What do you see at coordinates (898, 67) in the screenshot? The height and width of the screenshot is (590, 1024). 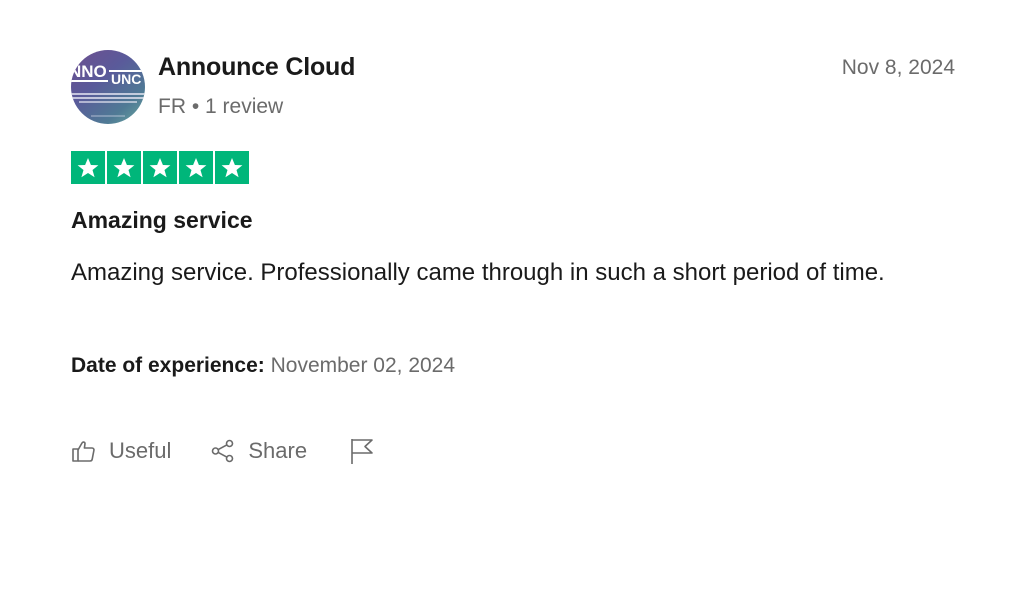 I see `review-date: Nov 8, 2024` at bounding box center [898, 67].